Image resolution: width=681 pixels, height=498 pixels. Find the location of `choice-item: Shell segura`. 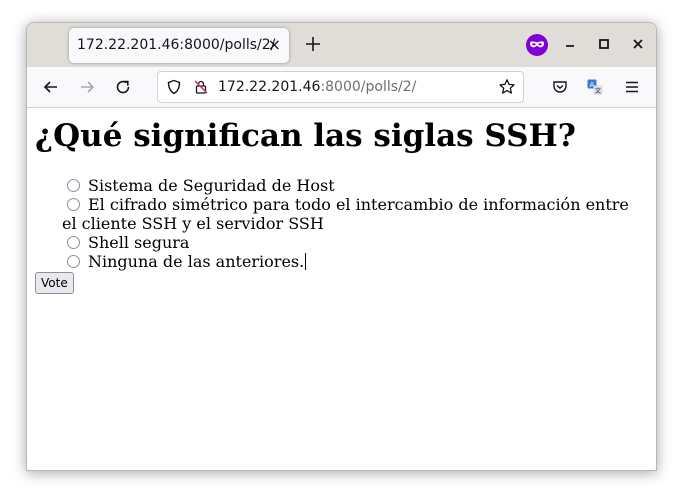

choice-item: Shell segura is located at coordinates (335, 242).